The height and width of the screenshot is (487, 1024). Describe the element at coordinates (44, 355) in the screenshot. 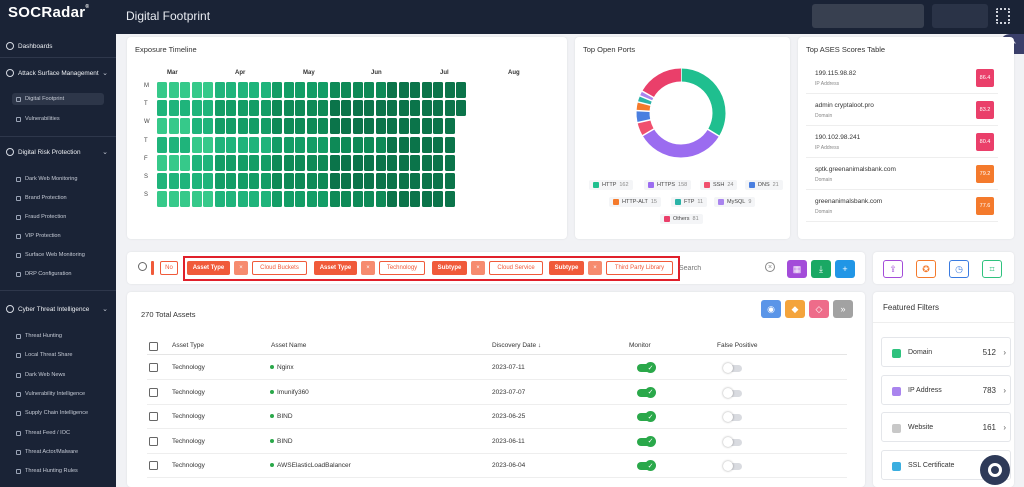

I see `sidebar-item-local-threat-share: Local Threat Share` at that location.